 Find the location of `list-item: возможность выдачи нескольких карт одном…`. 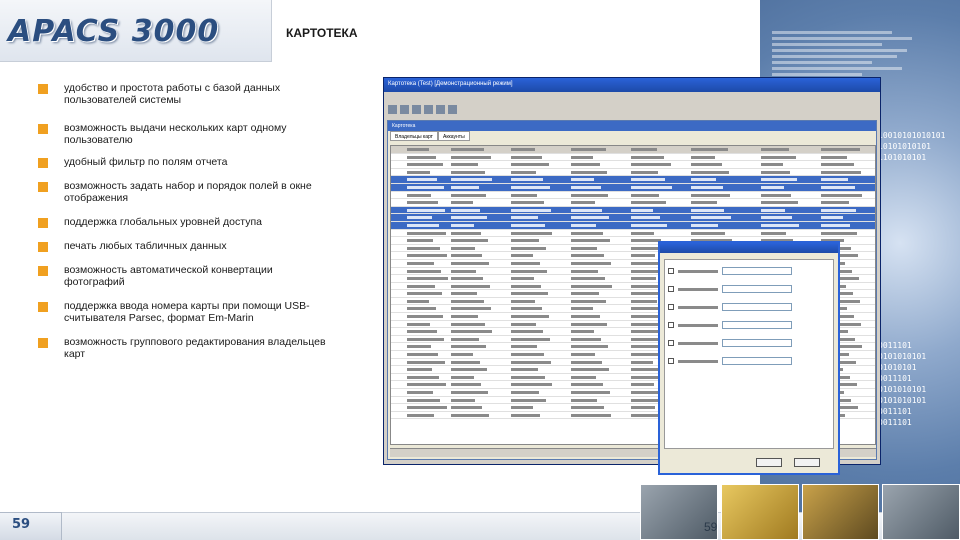

list-item: возможность выдачи нескольких карт одном… is located at coordinates (186, 134).